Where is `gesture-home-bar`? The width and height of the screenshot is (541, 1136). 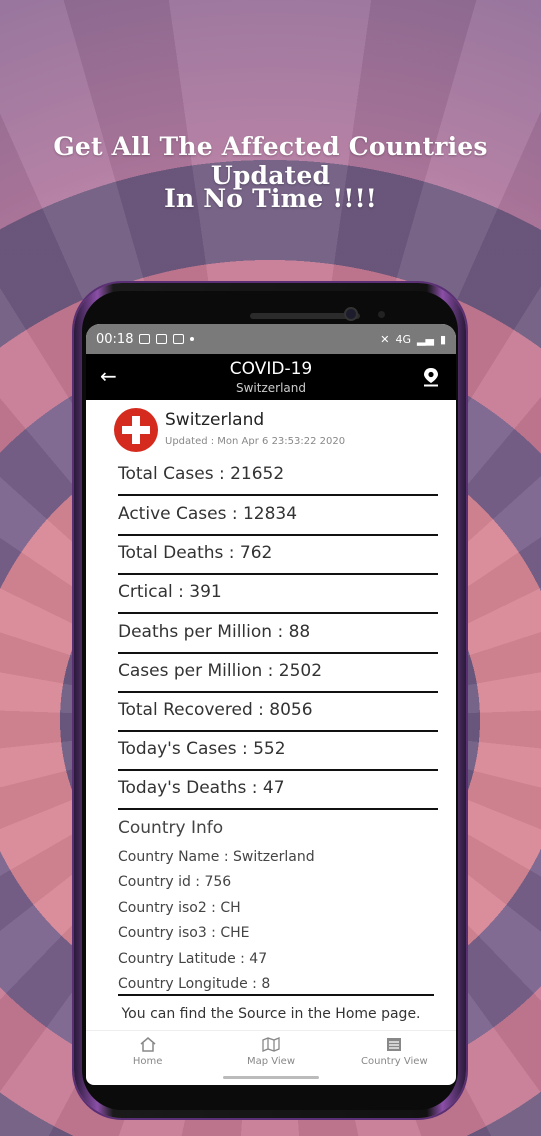 gesture-home-bar is located at coordinates (271, 1077).